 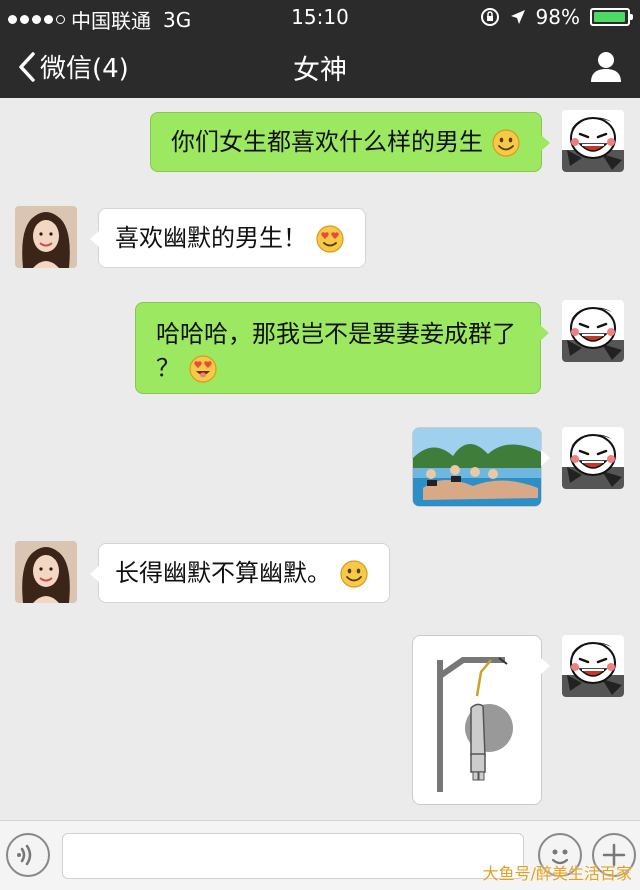 What do you see at coordinates (320, 70) in the screenshot?
I see `chat-title: 女神` at bounding box center [320, 70].